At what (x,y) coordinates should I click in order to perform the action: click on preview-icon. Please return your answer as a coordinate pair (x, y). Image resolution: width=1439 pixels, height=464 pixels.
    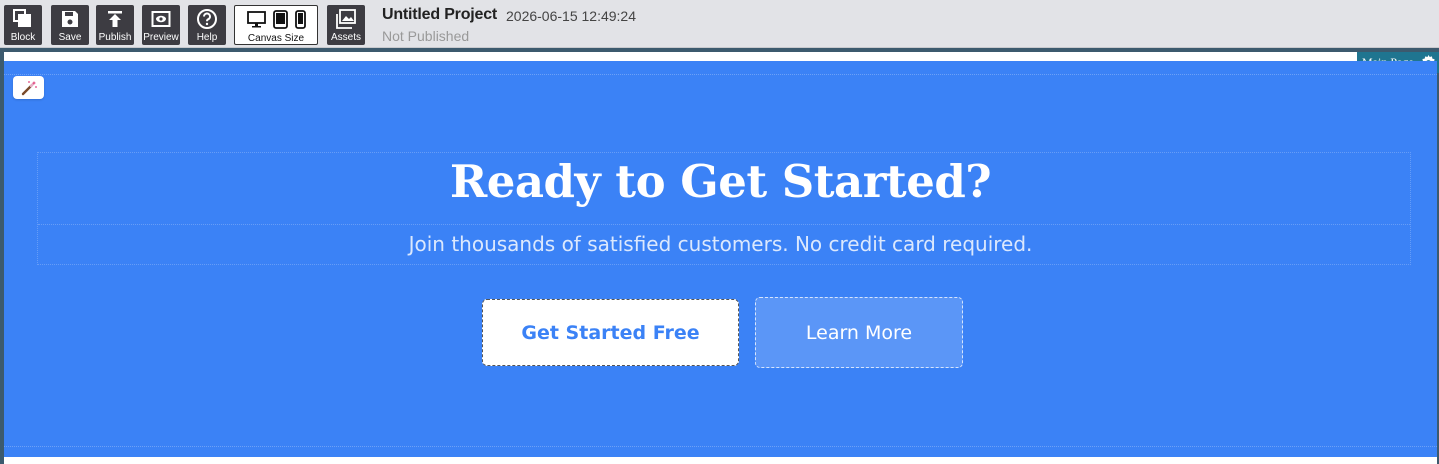
    Looking at the image, I should click on (161, 18).